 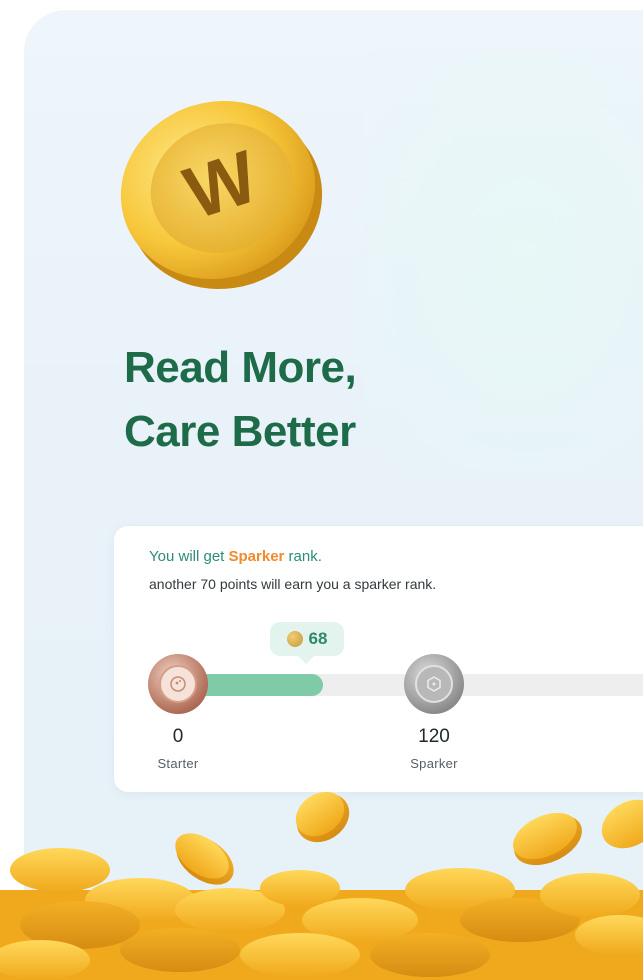 What do you see at coordinates (240, 367) in the screenshot?
I see `title-line-1: Read More,` at bounding box center [240, 367].